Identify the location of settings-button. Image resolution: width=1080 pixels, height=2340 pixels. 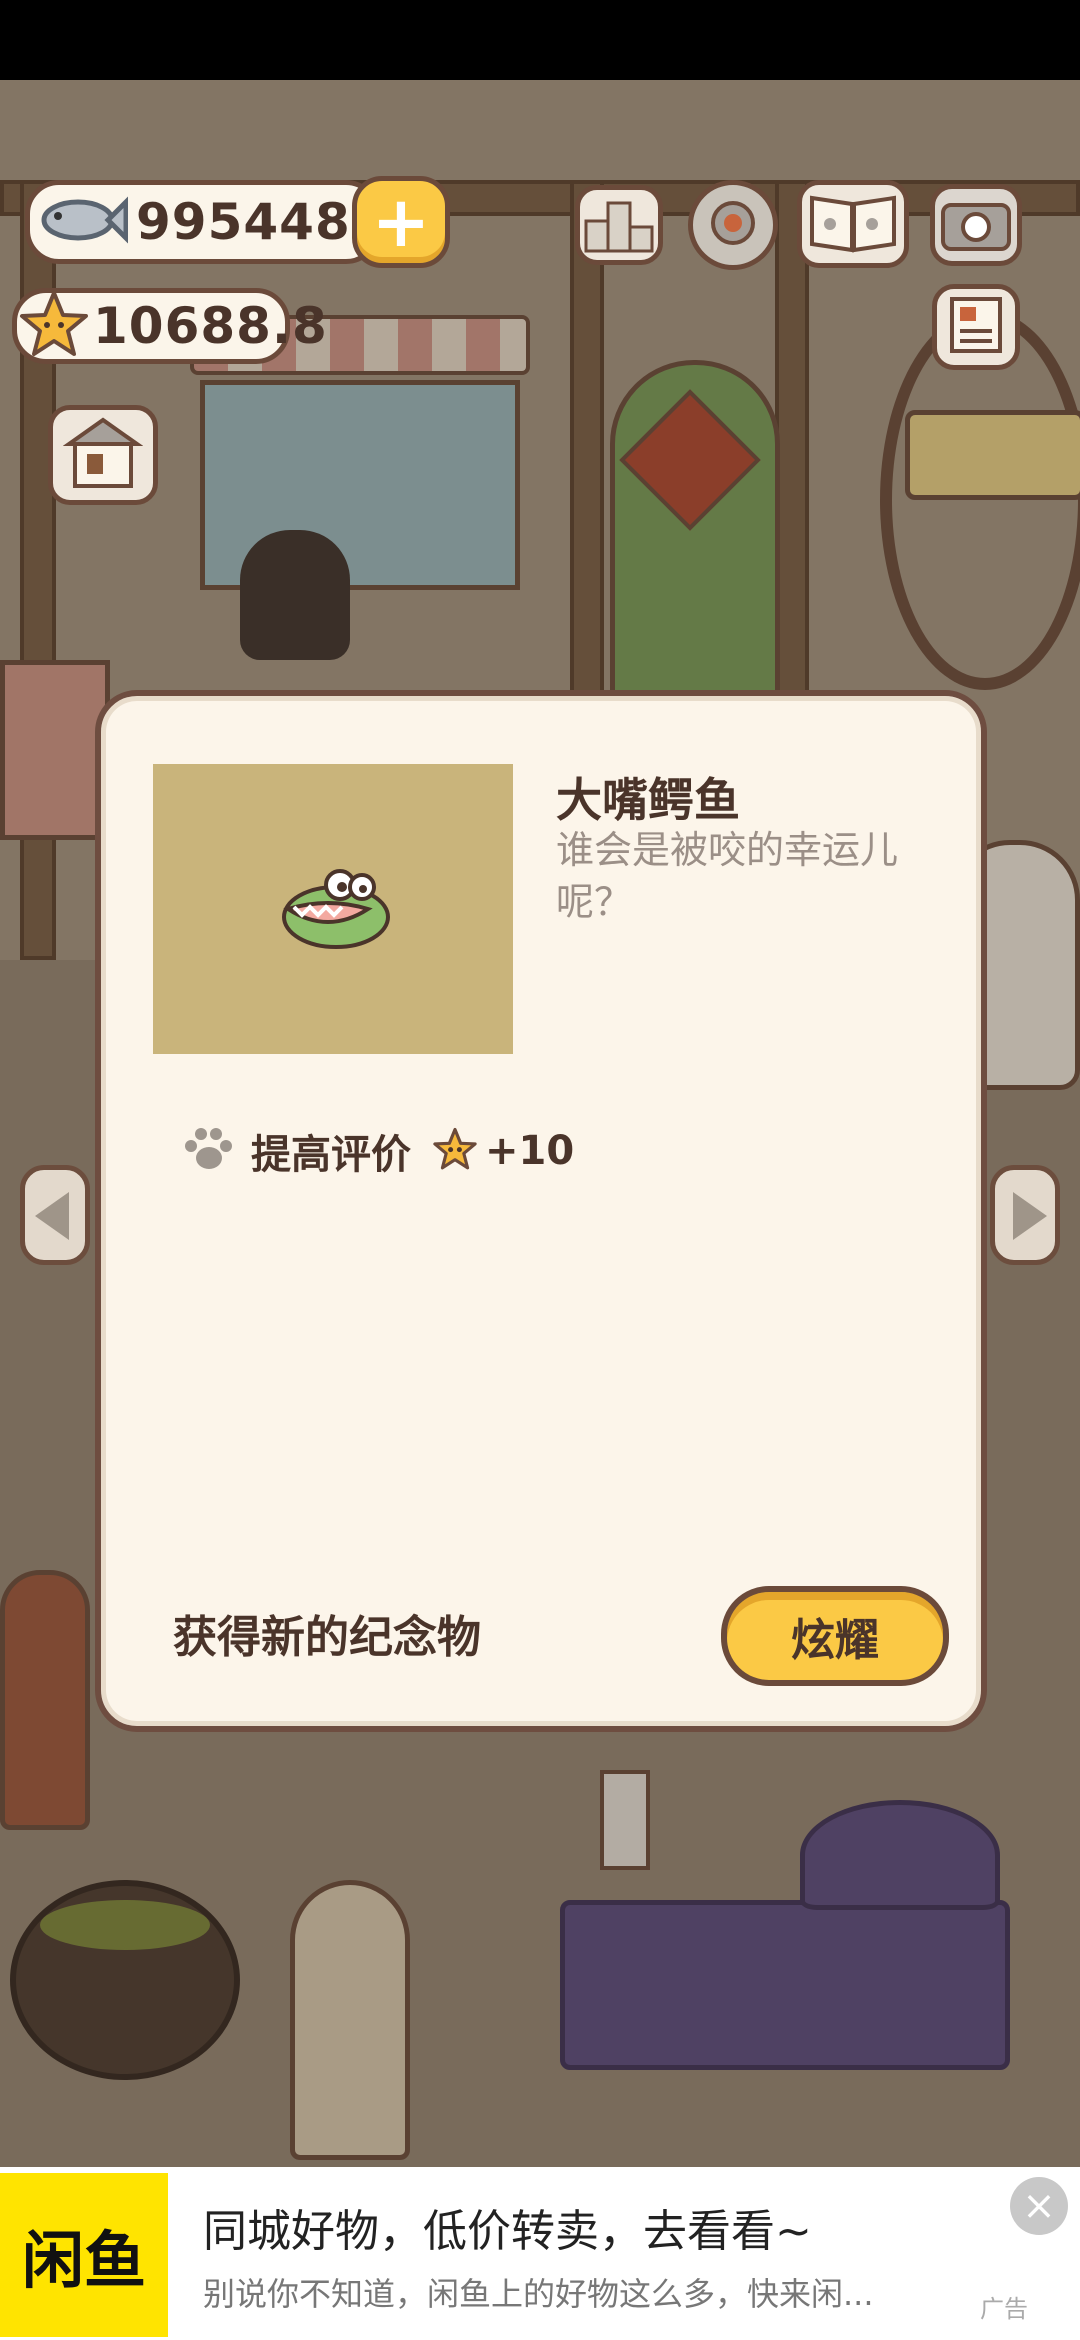
(733, 225).